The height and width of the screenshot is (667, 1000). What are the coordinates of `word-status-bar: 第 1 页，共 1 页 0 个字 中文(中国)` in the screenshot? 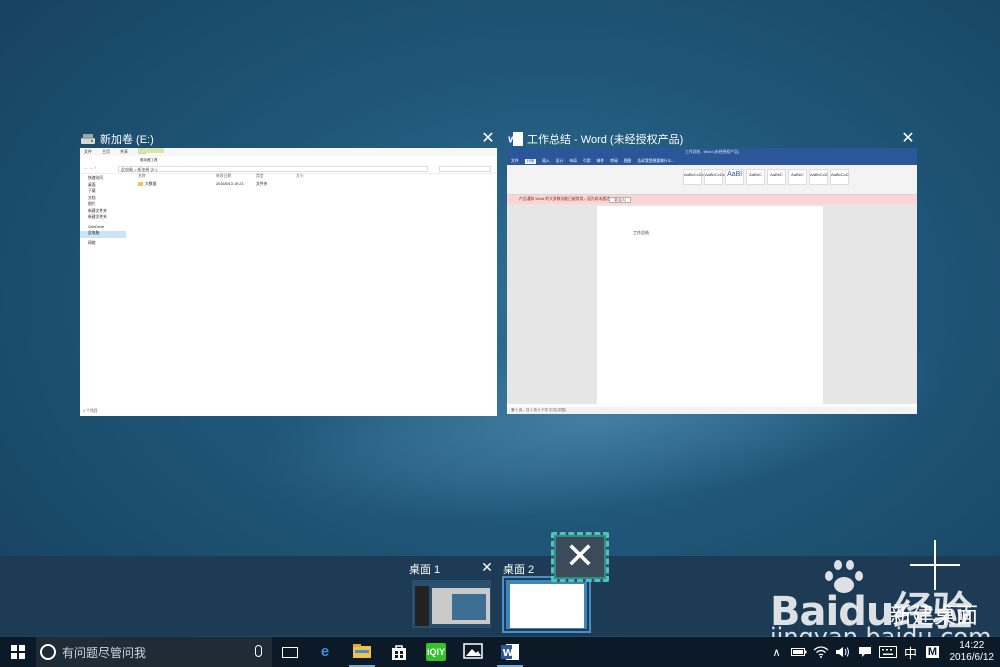 It's located at (712, 410).